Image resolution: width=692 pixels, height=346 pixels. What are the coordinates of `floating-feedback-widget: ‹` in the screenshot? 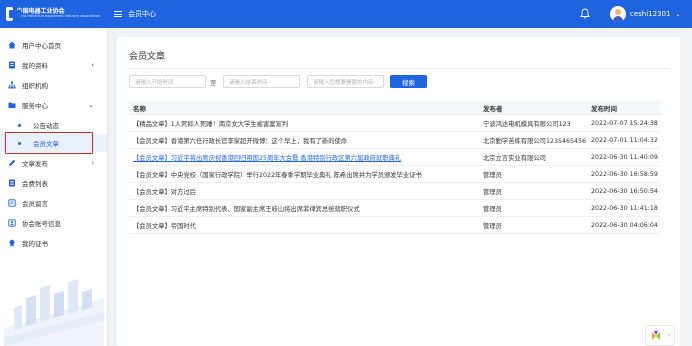 It's located at (660, 335).